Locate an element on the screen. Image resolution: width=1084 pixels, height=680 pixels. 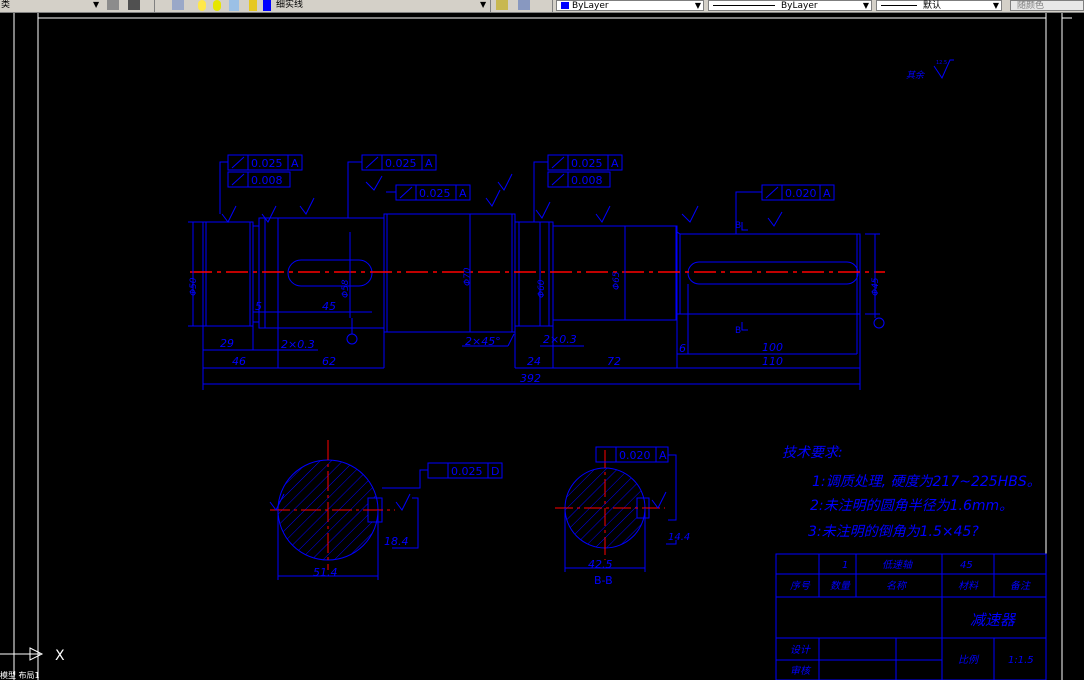
datum-markers is located at coordinates (615, 329).